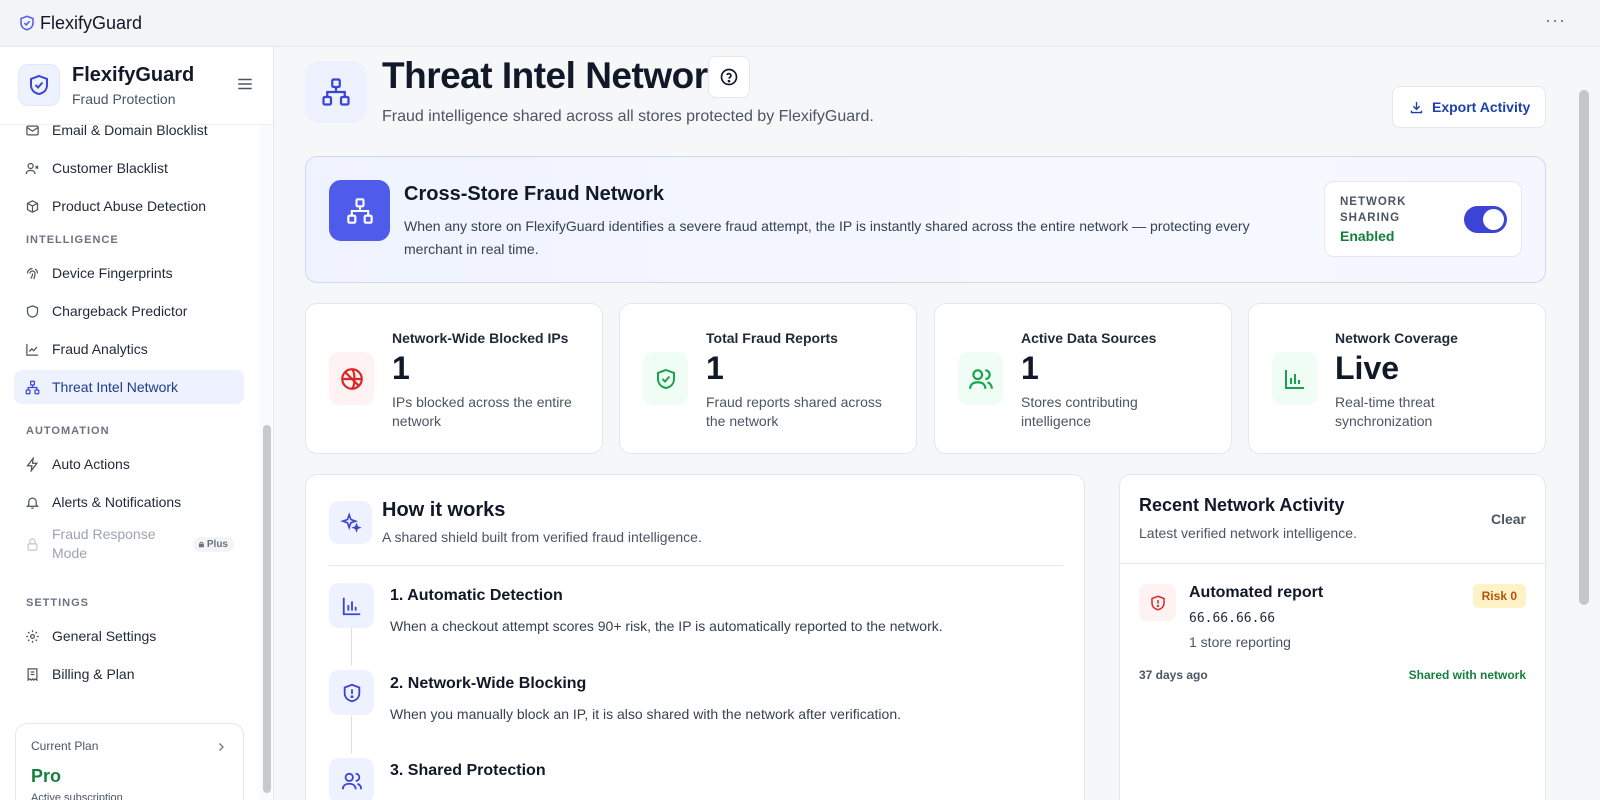 The image size is (1600, 800). What do you see at coordinates (32, 273) in the screenshot?
I see `fingerprint-icon` at bounding box center [32, 273].